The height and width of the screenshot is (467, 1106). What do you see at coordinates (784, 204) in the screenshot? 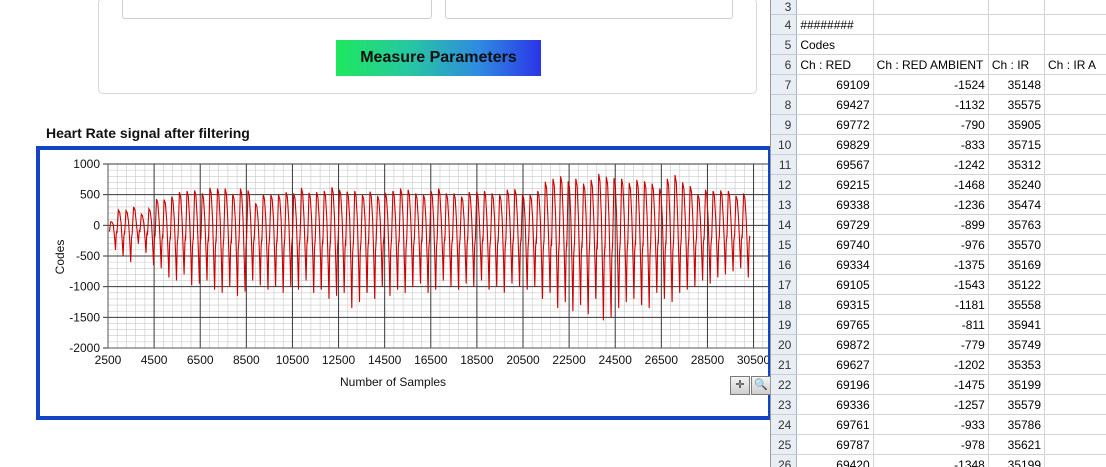
I see `row-header: 13` at bounding box center [784, 204].